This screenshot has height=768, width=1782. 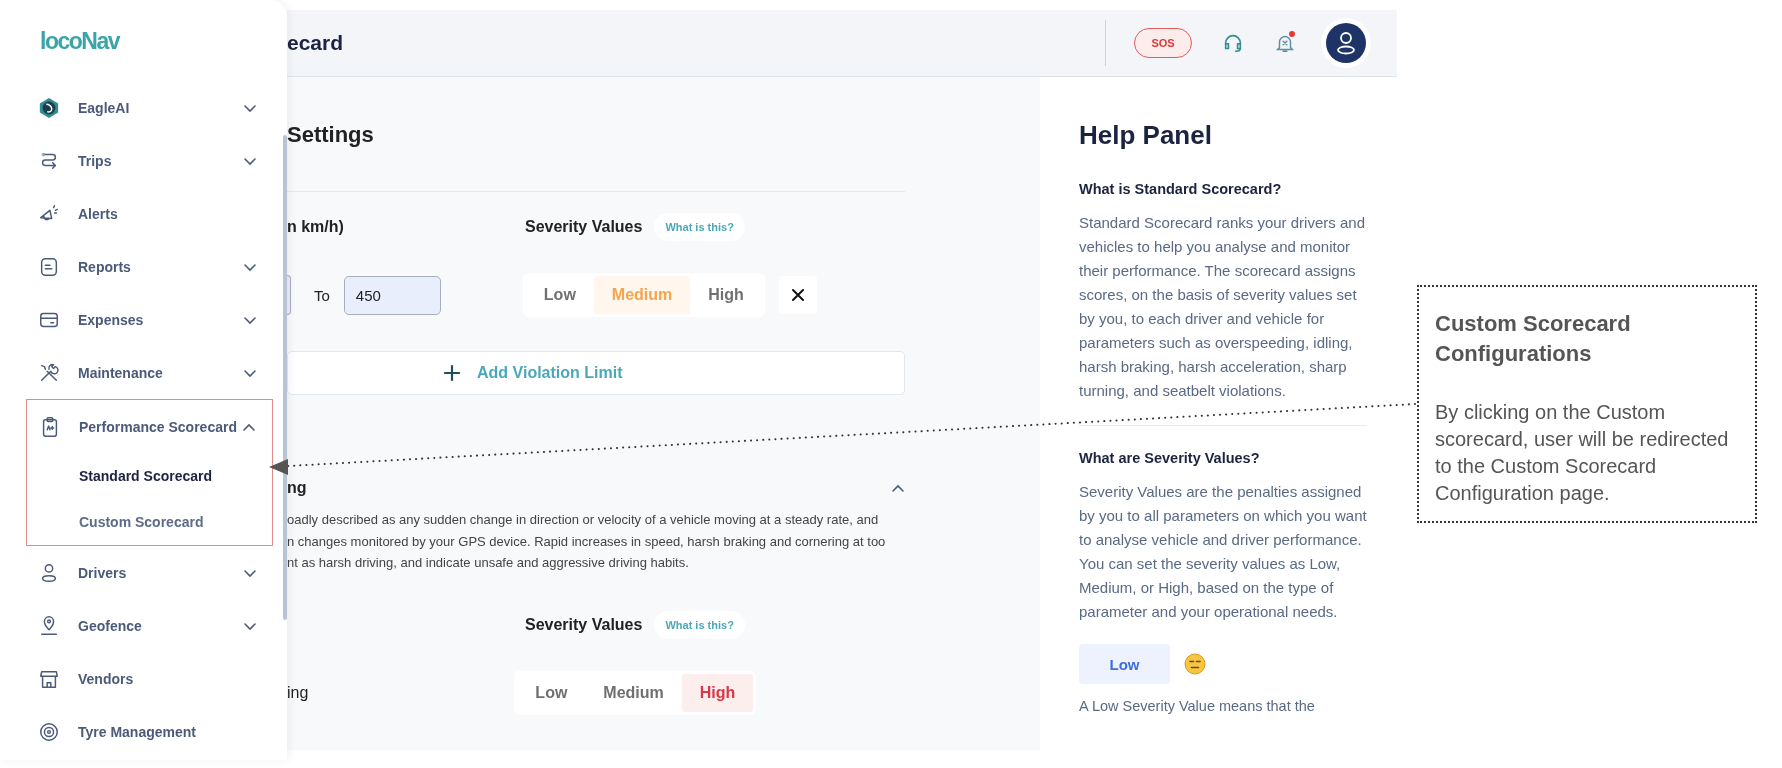 I want to click on headset-icon, so click(x=1233, y=43).